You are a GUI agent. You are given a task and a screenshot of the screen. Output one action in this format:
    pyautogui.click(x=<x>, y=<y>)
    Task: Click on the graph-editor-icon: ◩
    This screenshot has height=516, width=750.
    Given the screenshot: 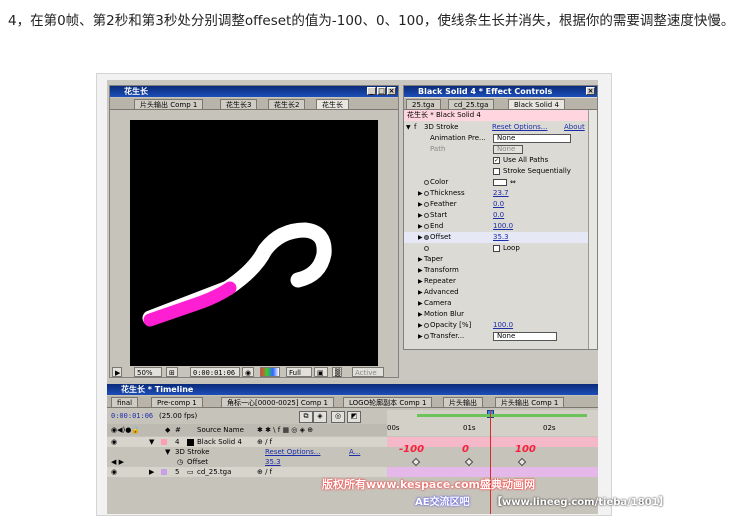 What is the action you would take?
    pyautogui.click(x=354, y=417)
    